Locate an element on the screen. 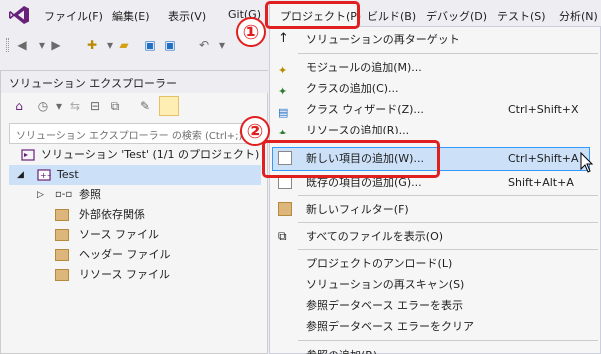  project-icon: ++ is located at coordinates (44, 175).